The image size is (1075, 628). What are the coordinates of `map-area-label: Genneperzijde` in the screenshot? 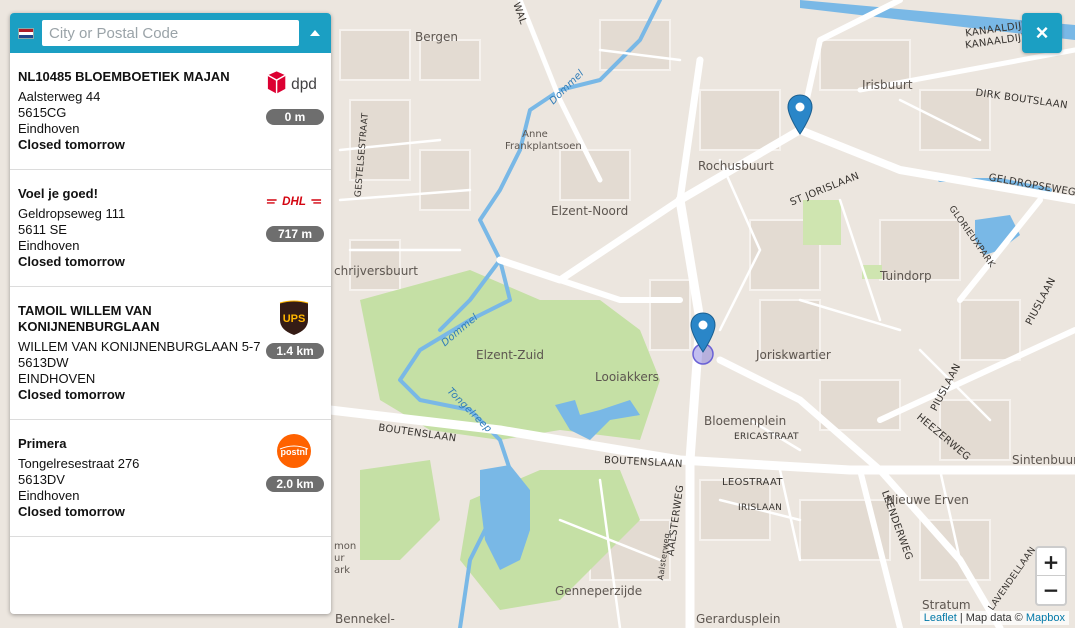 It's located at (599, 591).